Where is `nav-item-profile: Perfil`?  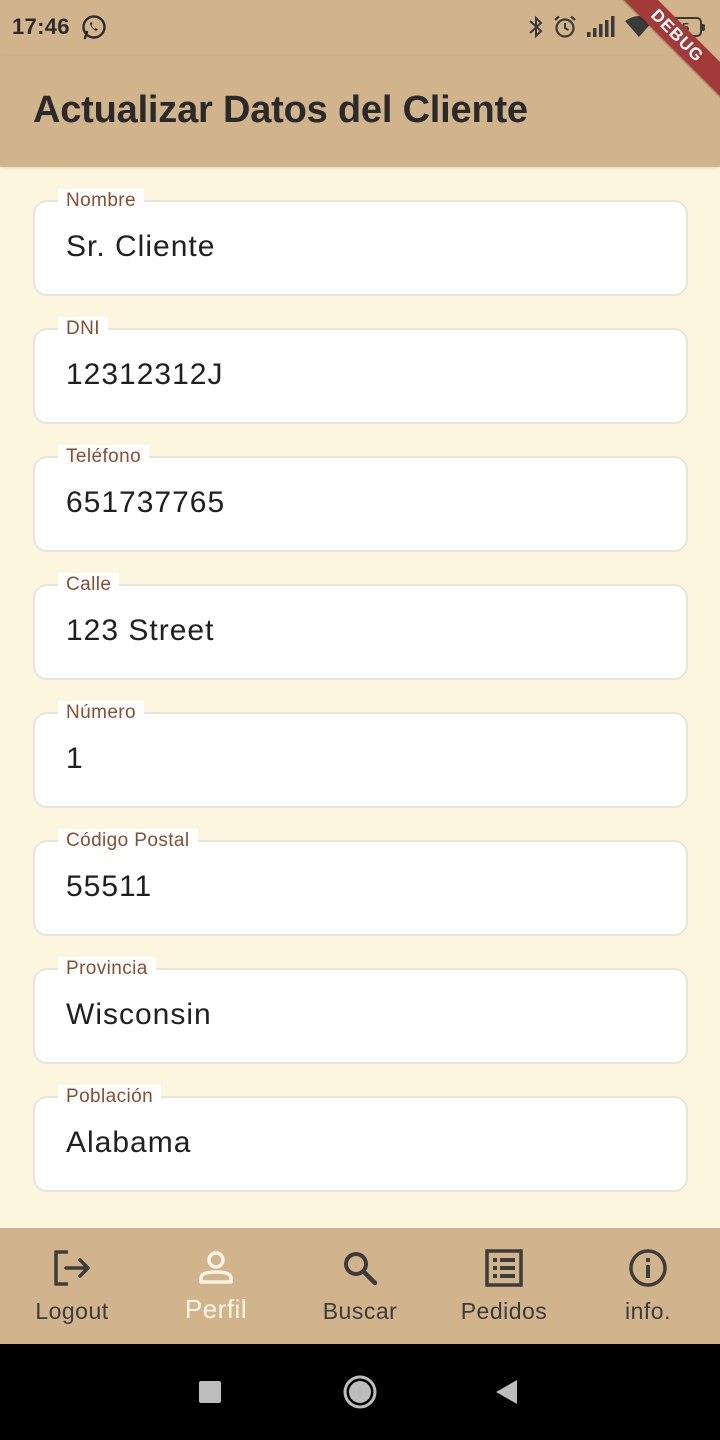
nav-item-profile: Perfil is located at coordinates (216, 1286).